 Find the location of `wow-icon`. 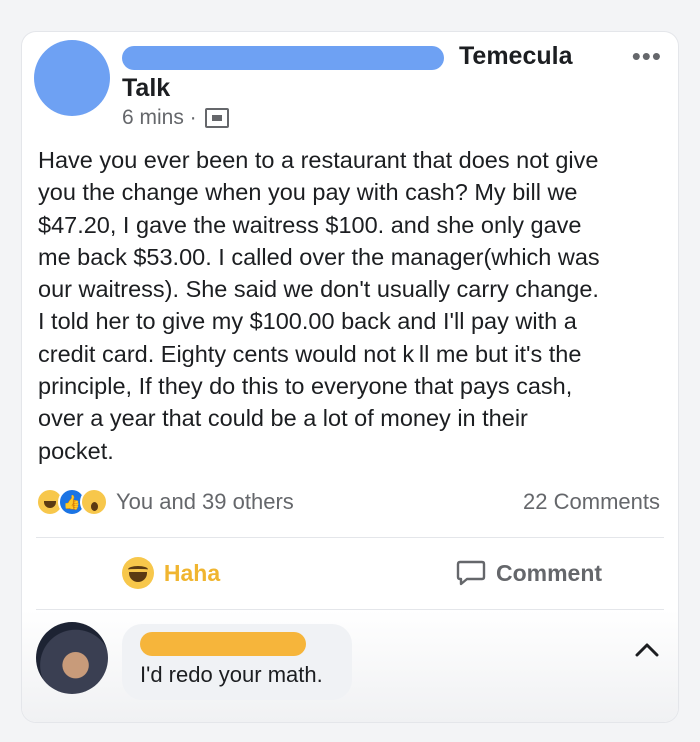

wow-icon is located at coordinates (94, 502).